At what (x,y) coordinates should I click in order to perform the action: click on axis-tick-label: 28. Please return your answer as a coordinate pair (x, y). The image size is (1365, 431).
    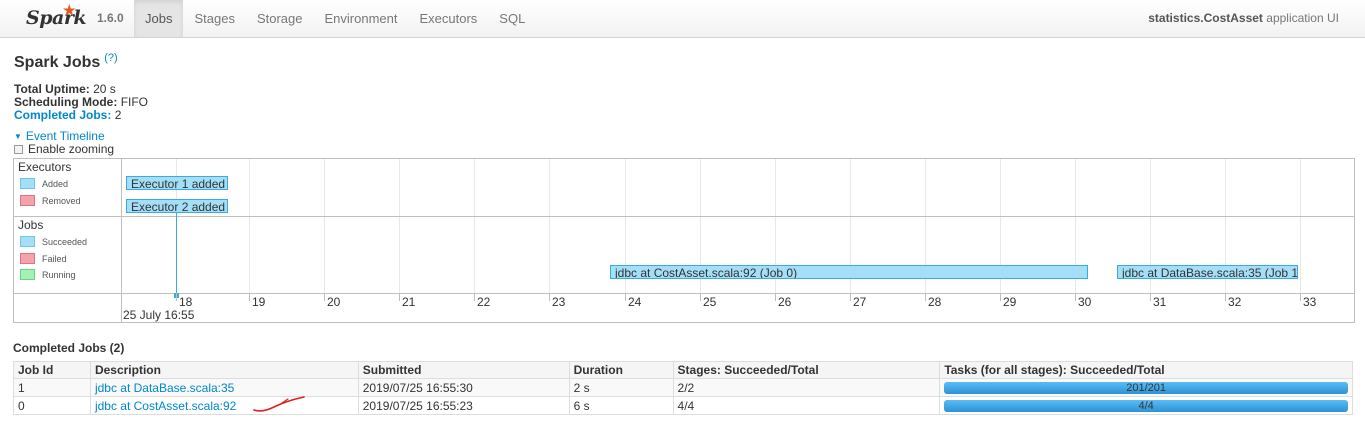
    Looking at the image, I should click on (935, 302).